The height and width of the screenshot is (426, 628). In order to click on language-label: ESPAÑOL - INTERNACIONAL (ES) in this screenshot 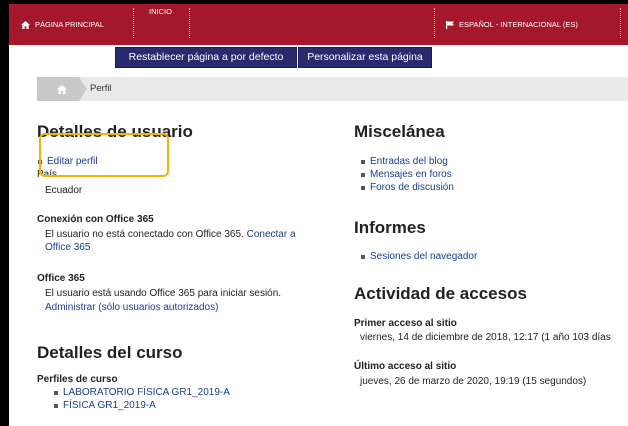, I will do `click(518, 24)`.